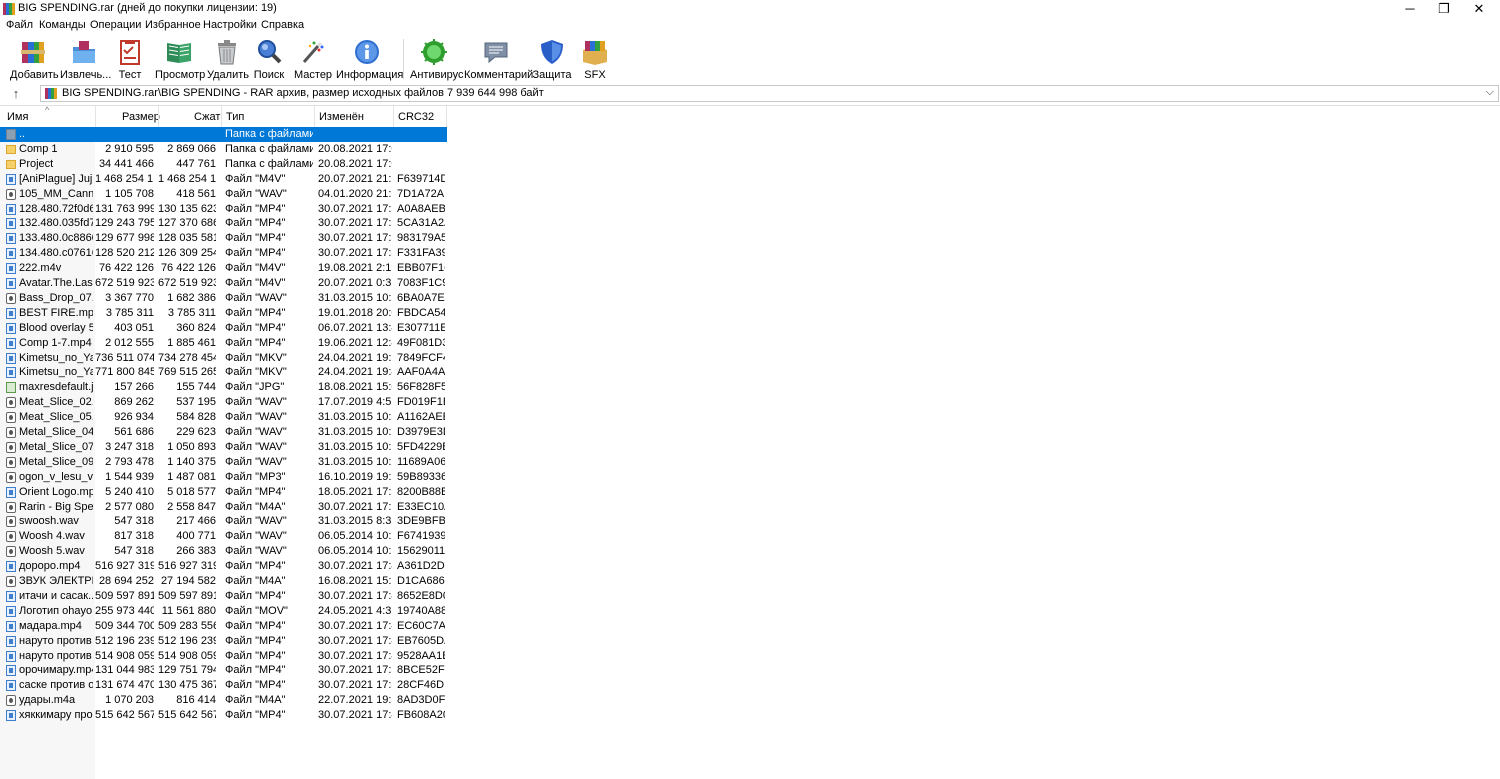 This screenshot has height=779, width=1500. What do you see at coordinates (421, 670) in the screenshot?
I see `file-crc: 8BCE52FB` at bounding box center [421, 670].